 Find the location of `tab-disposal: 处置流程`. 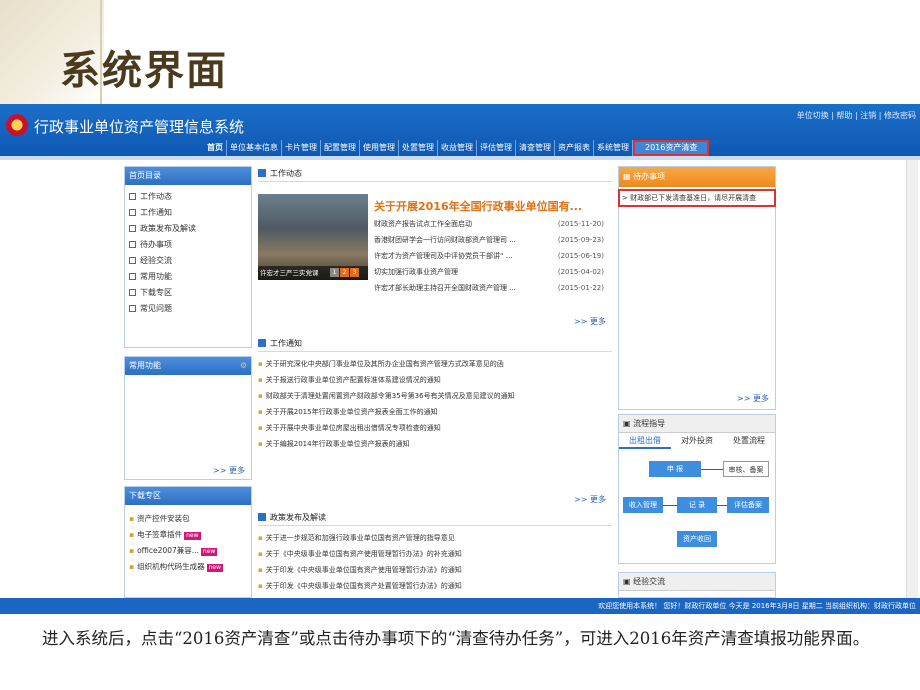

tab-disposal: 处置流程 is located at coordinates (749, 441).